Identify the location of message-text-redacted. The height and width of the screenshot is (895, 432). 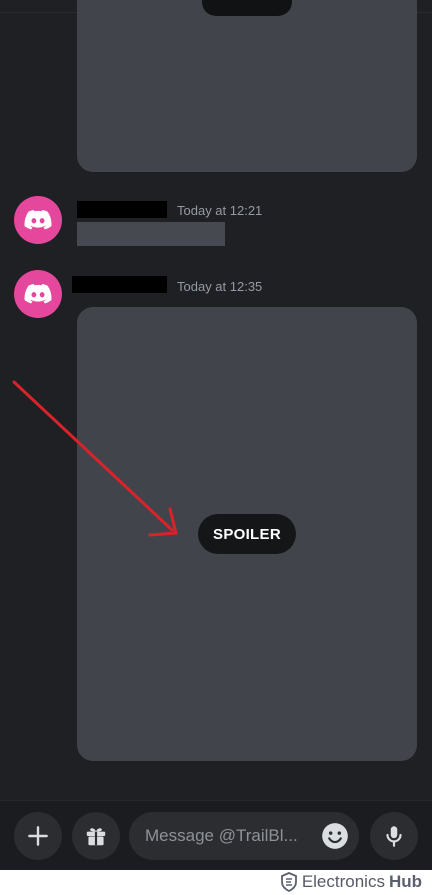
(151, 234).